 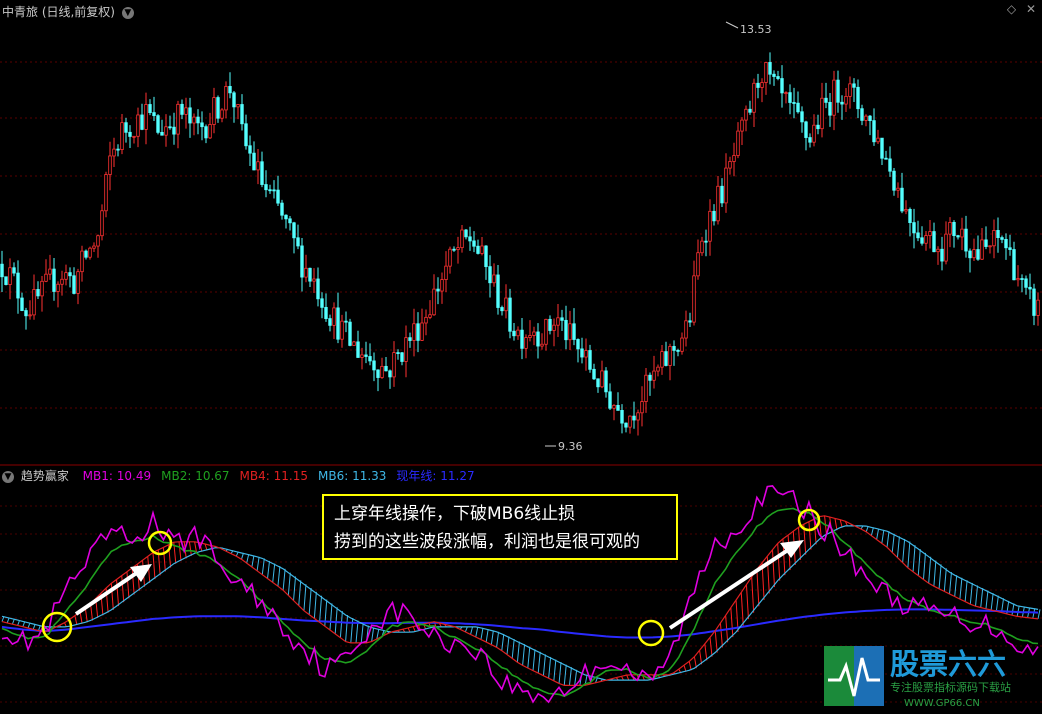 I want to click on signal-circle, so click(x=651, y=633).